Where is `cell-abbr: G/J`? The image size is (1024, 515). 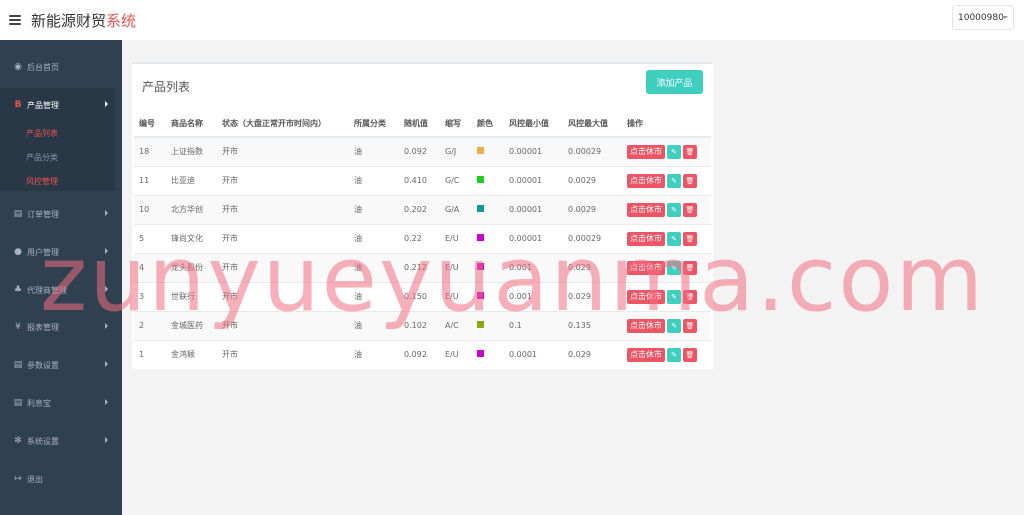
cell-abbr: G/J is located at coordinates (456, 151).